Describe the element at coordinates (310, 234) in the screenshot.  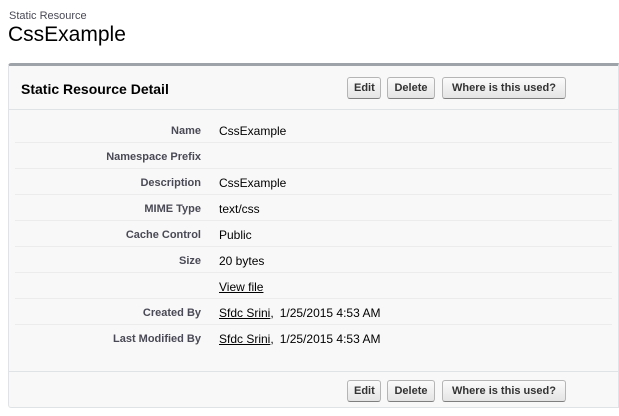
I see `field-row-cache-control: Cache Control Public` at that location.